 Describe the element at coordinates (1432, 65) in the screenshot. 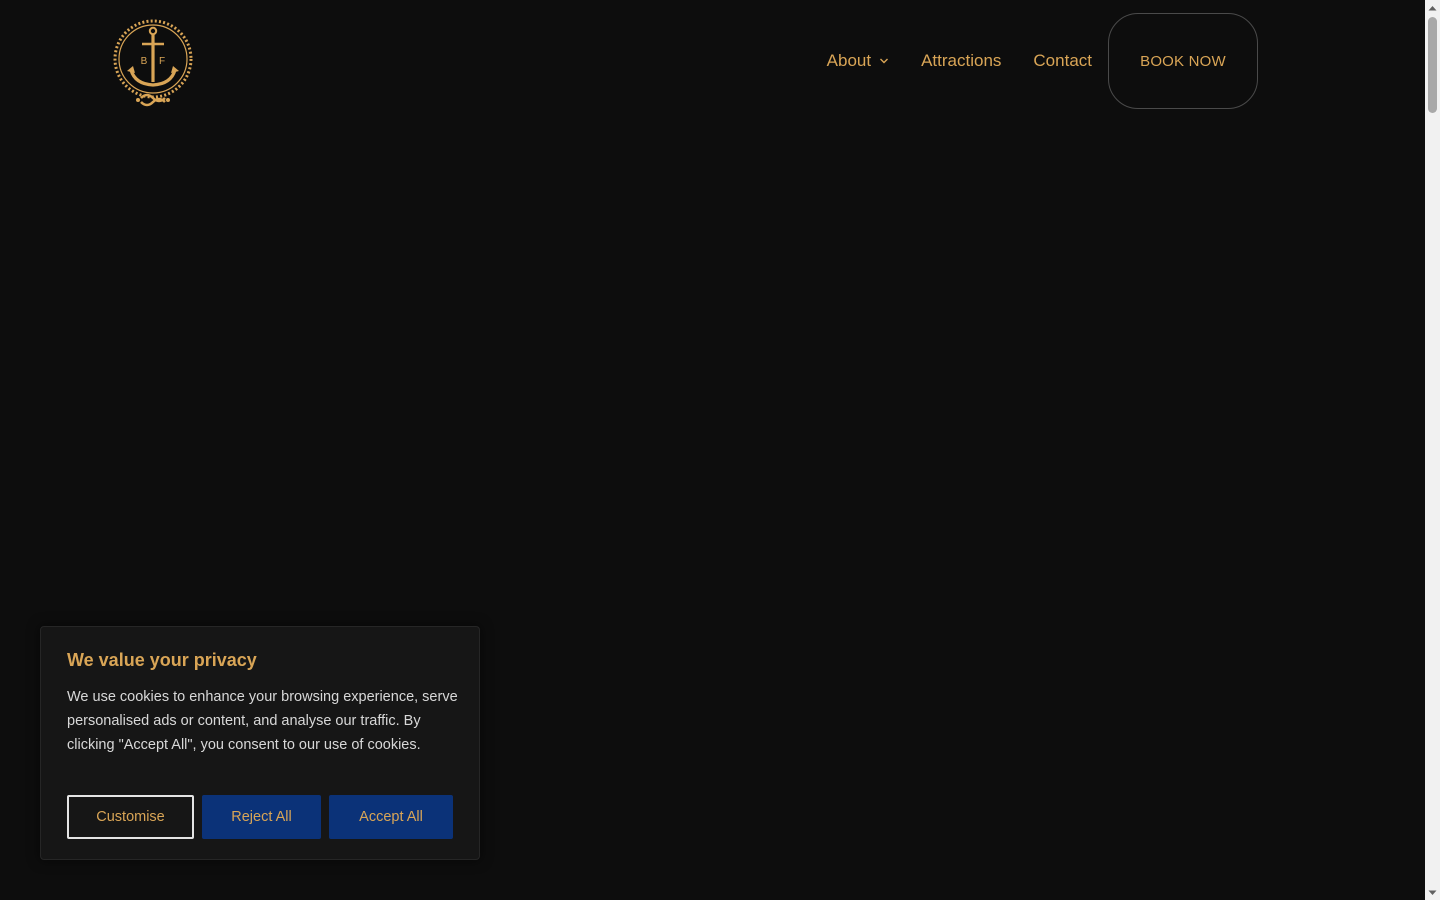

I see `scrollbar-thumb` at that location.